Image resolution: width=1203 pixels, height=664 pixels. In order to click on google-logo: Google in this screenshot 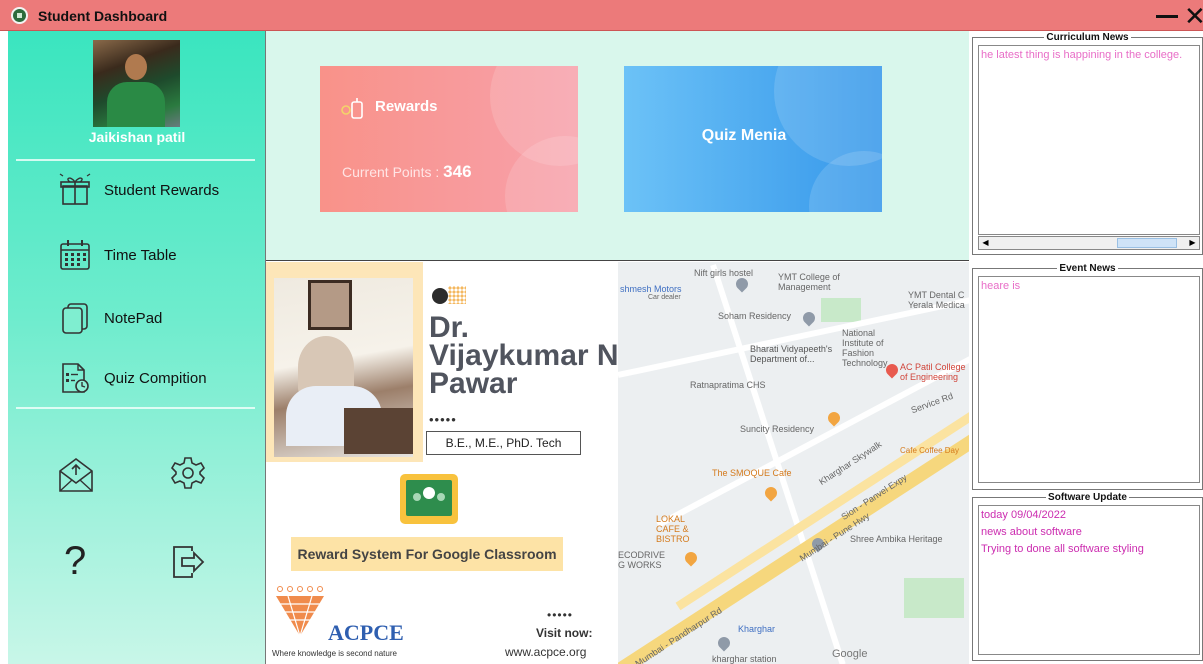, I will do `click(850, 654)`.